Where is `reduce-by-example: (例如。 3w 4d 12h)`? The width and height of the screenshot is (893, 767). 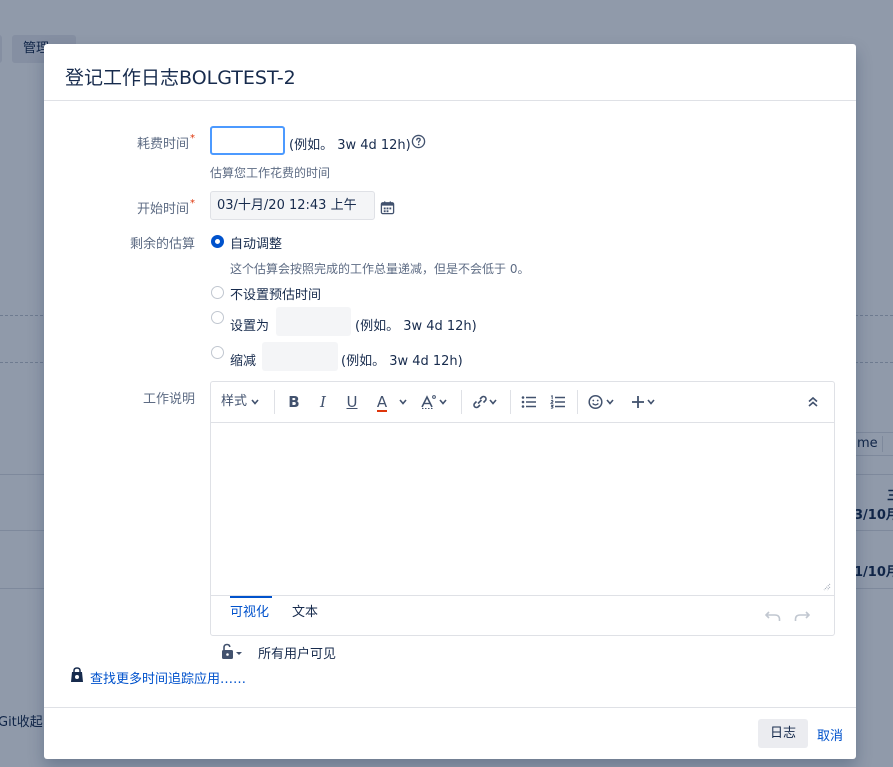 reduce-by-example: (例如。 3w 4d 12h) is located at coordinates (402, 361).